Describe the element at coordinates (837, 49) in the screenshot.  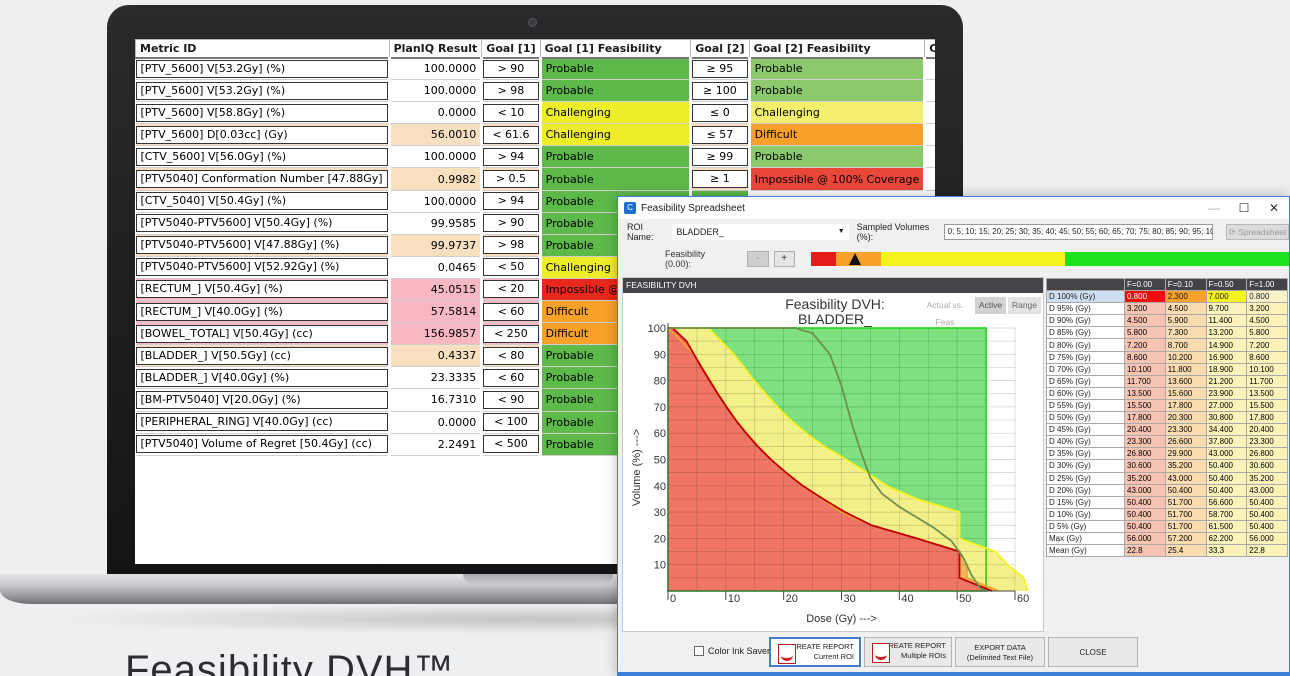
I see `metric-col-header: Goal [2] Feasibility` at that location.